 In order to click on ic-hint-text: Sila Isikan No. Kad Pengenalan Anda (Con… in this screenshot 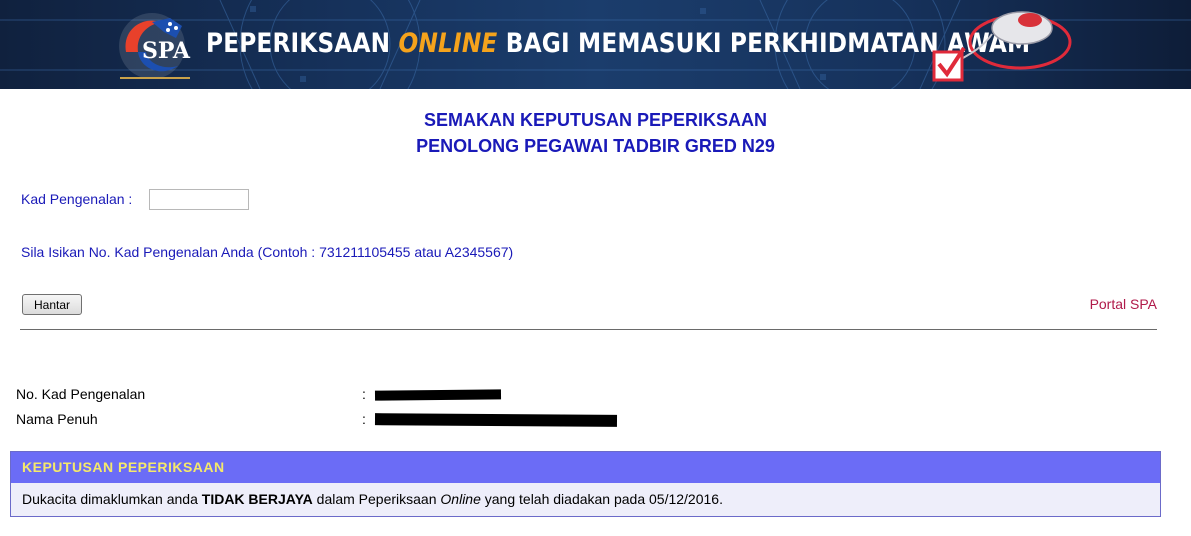, I will do `click(267, 252)`.